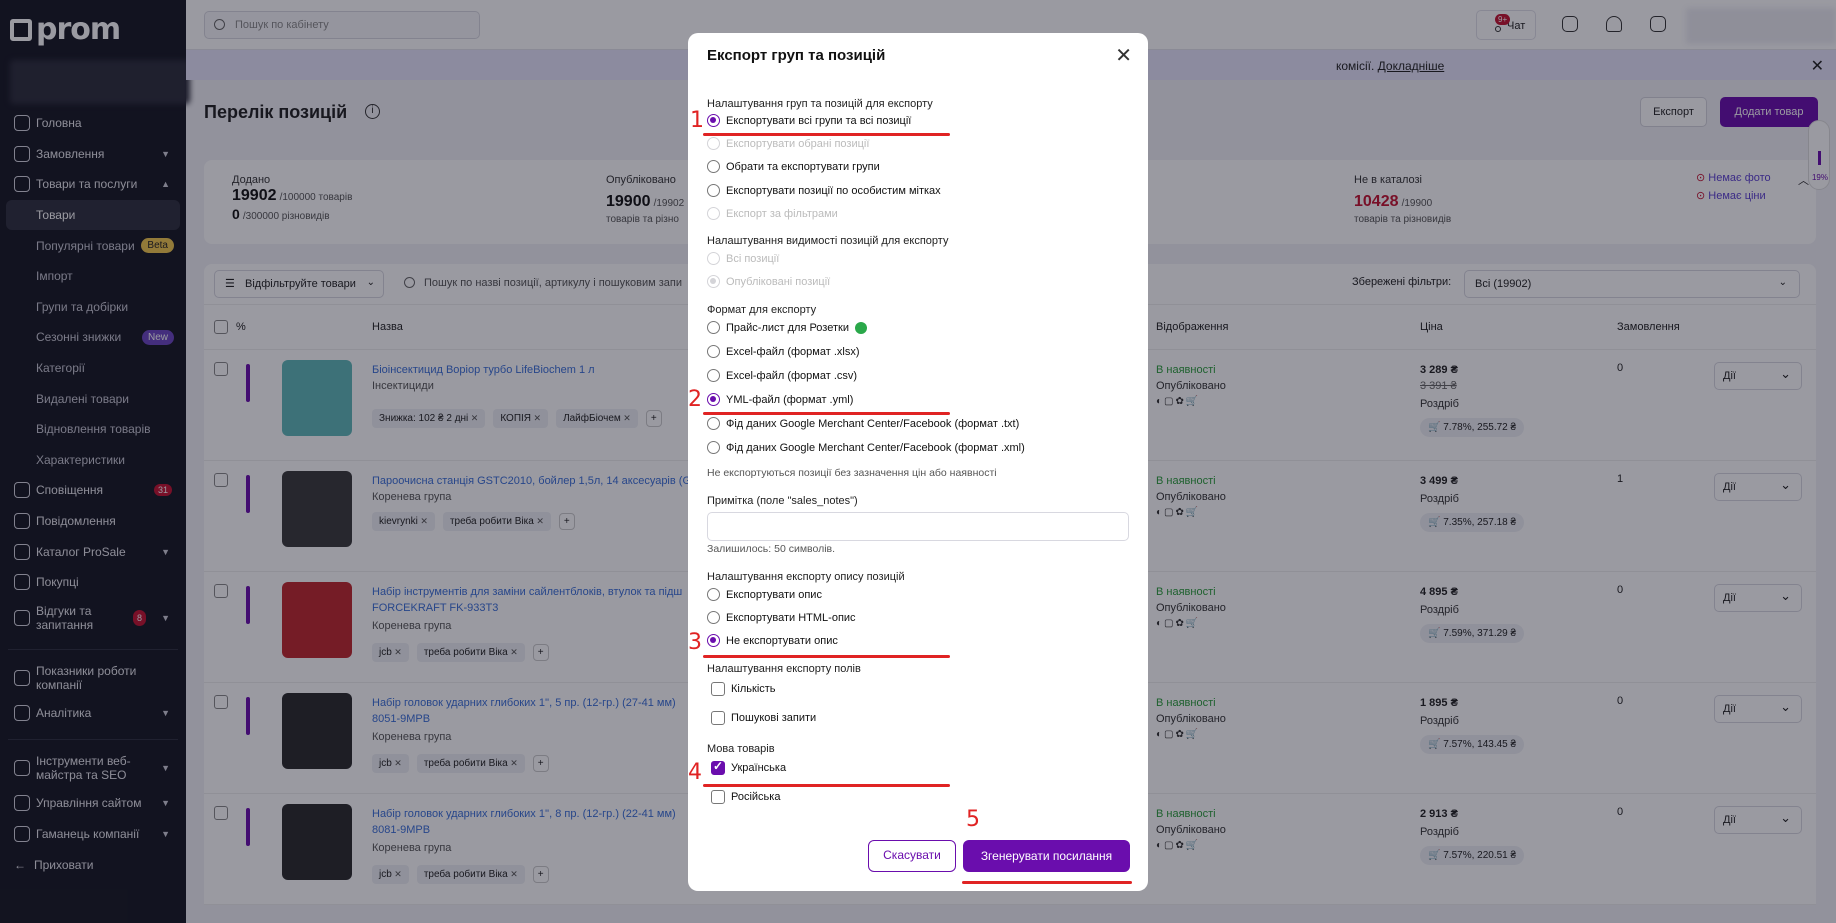 This screenshot has width=1836, height=923. I want to click on radio-export-all: Експортувати всі групи та всі позиції, so click(809, 120).